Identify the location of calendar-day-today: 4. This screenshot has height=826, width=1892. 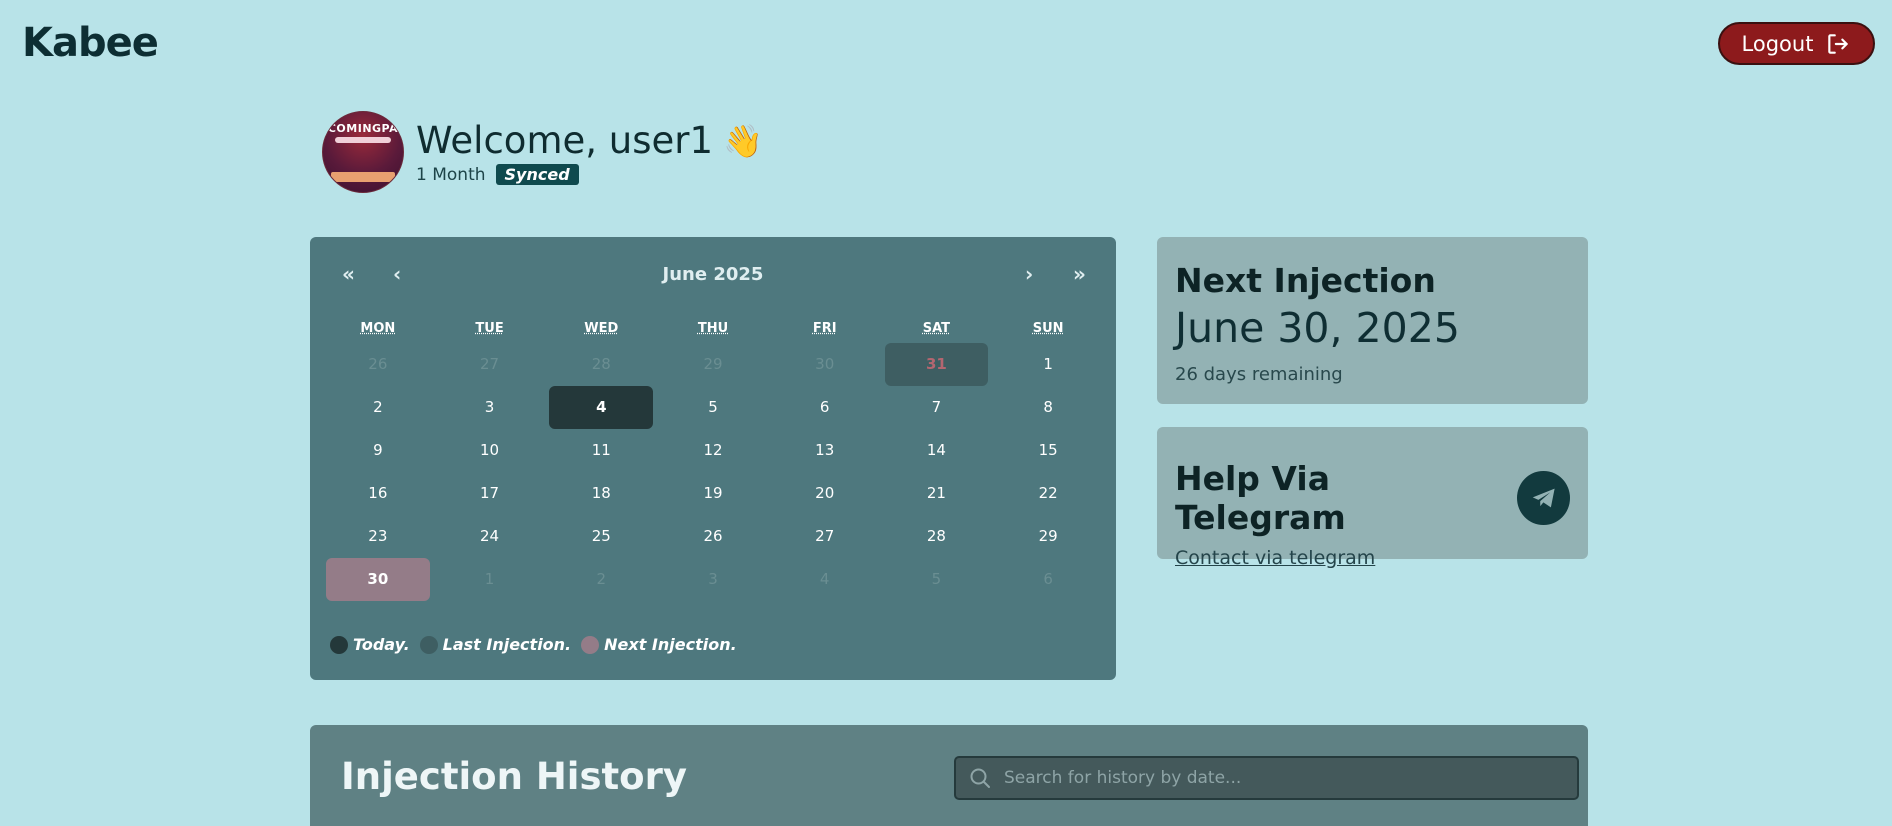
(601, 407).